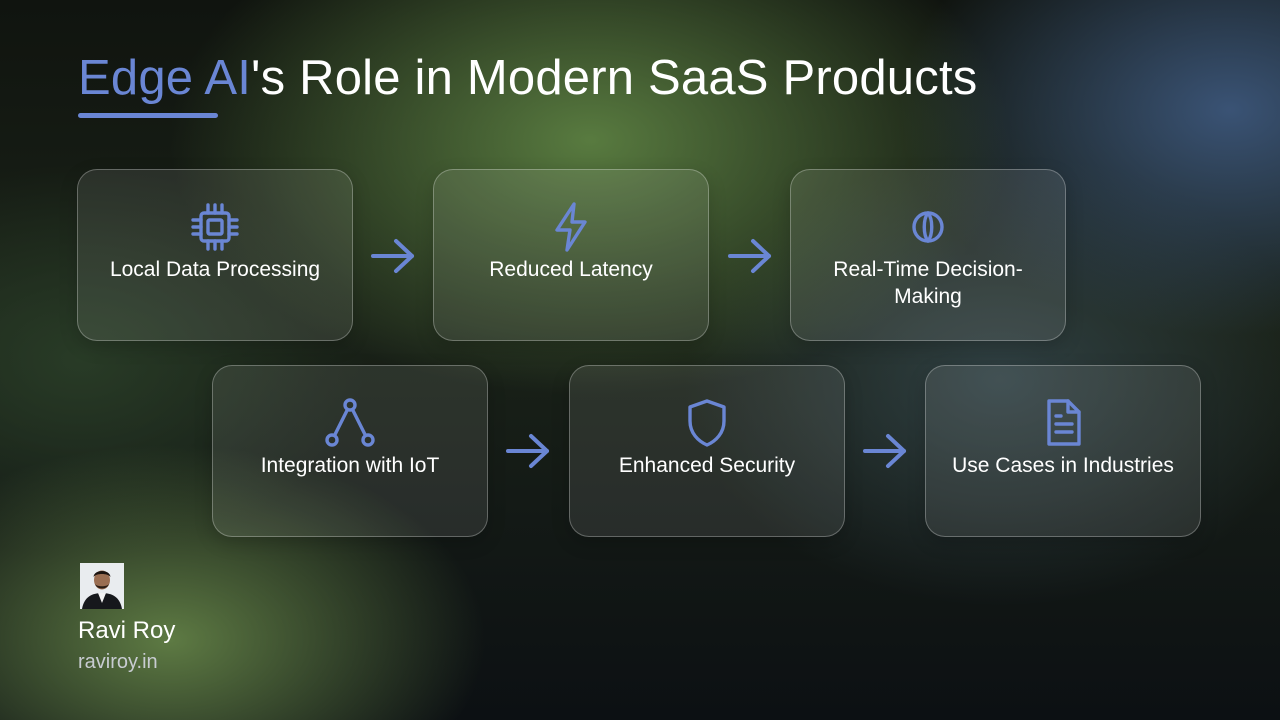 This screenshot has height=720, width=1280. Describe the element at coordinates (215, 227) in the screenshot. I see `cpu-chip-icon` at that location.